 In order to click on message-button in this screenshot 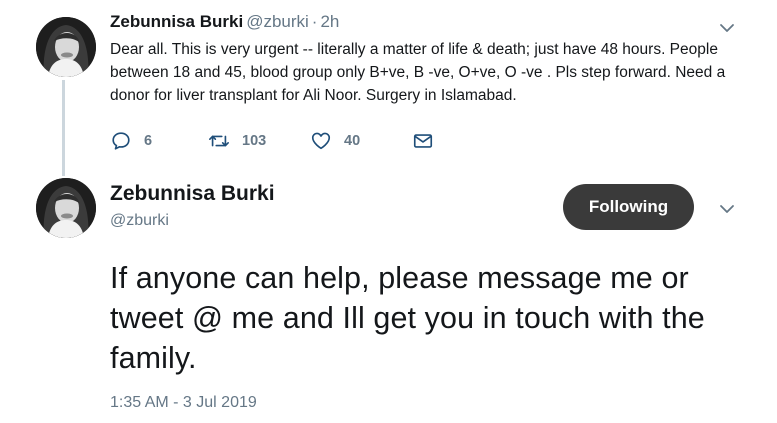, I will do `click(423, 141)`.